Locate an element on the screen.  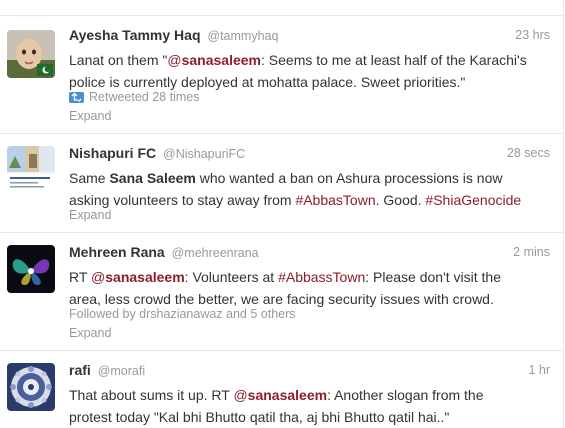
mosaic-pattern-icon is located at coordinates (31, 387).